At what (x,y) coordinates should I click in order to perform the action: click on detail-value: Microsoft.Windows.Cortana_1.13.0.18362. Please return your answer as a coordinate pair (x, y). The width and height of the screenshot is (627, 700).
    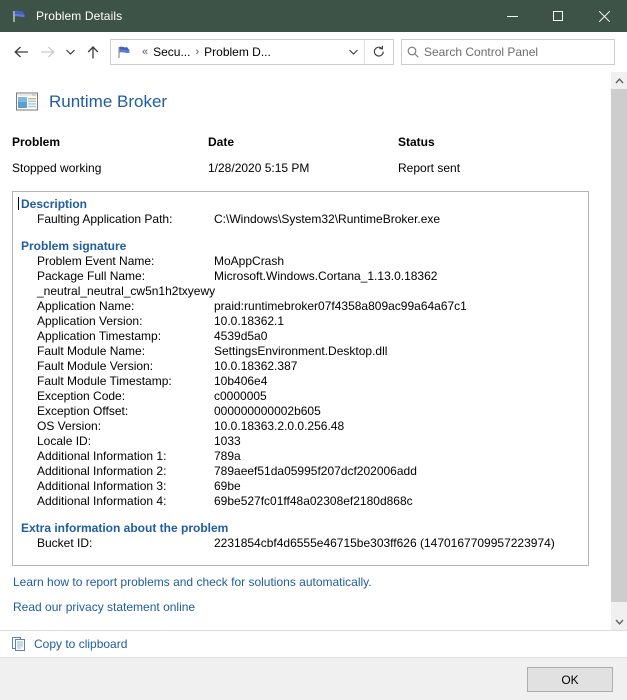
    Looking at the image, I should click on (326, 276).